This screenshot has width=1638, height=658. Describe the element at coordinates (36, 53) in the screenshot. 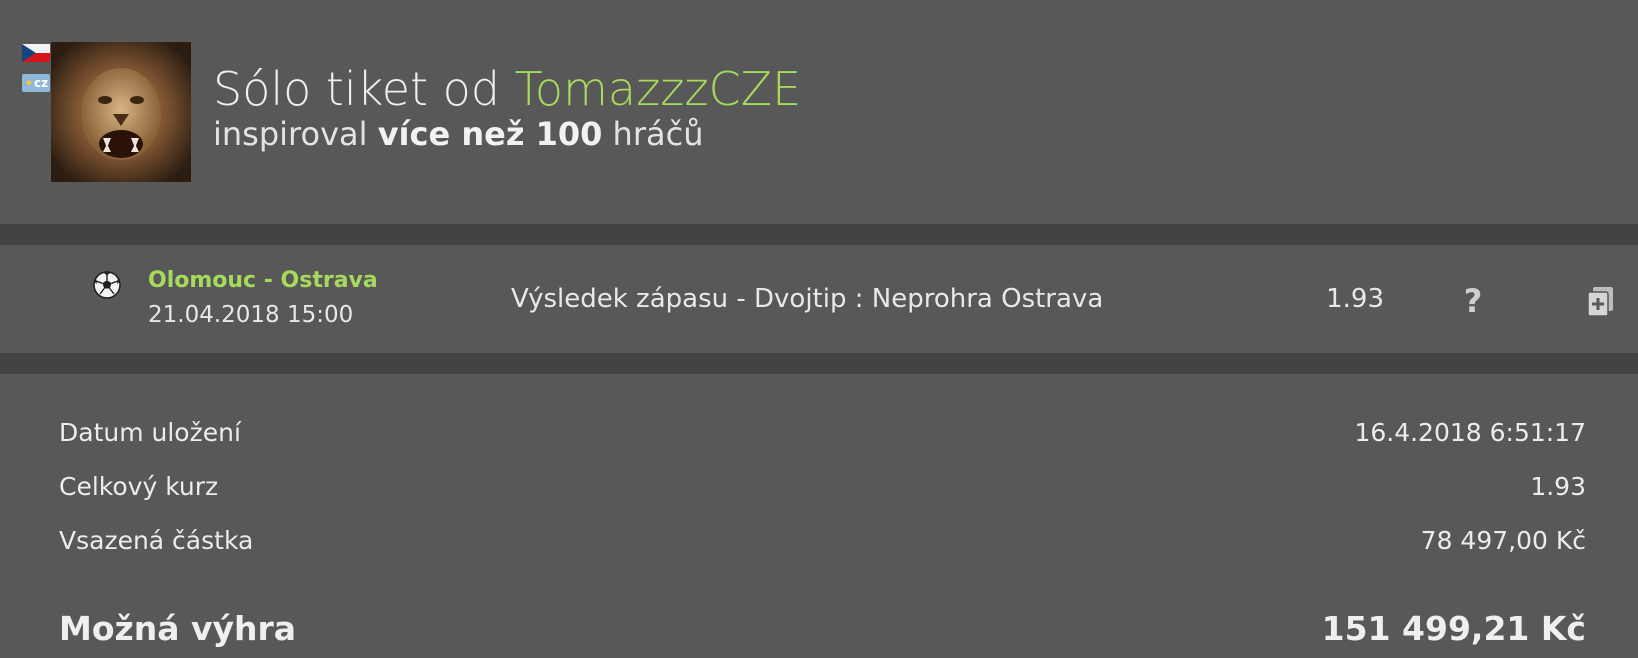

I see `czech-flag-icon` at that location.